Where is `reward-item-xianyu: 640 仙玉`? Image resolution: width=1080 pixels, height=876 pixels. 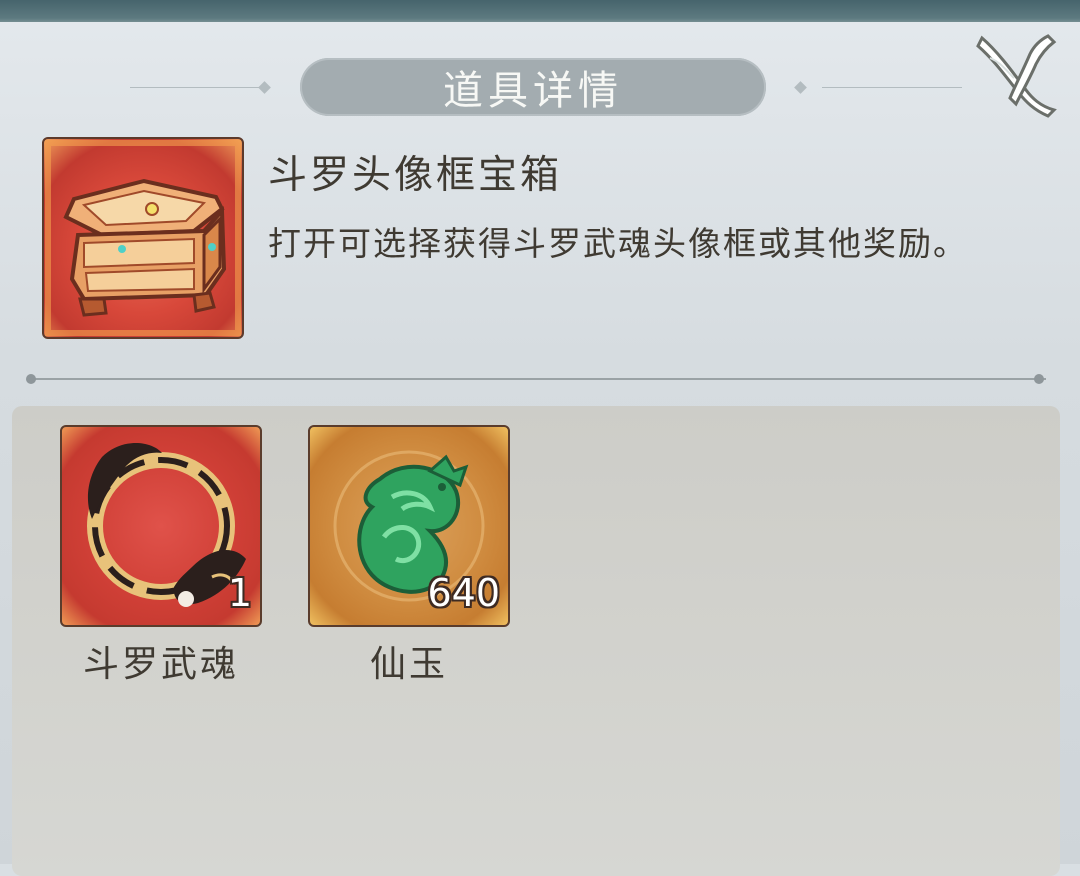 reward-item-xianyu: 640 仙玉 is located at coordinates (409, 556).